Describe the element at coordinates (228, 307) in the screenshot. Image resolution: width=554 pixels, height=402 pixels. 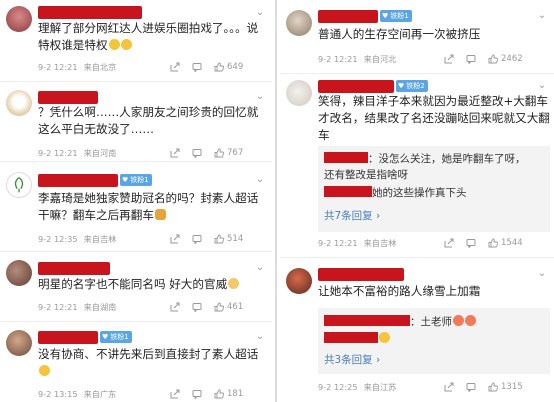
I see `like-button: 461` at that location.